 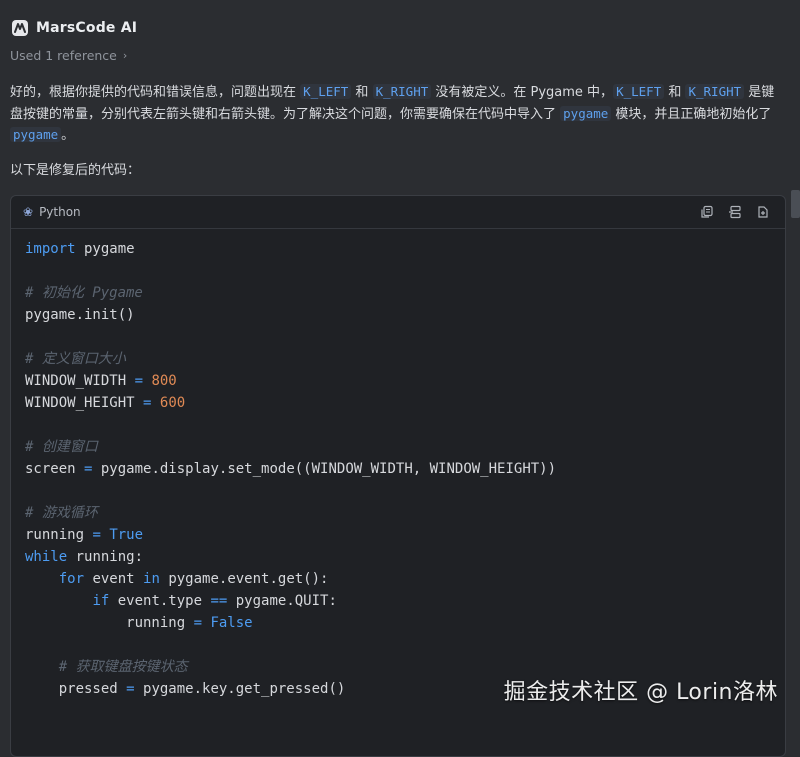 I want to click on text-segment: 没有被定义。在 Pygame 中，, so click(x=522, y=92).